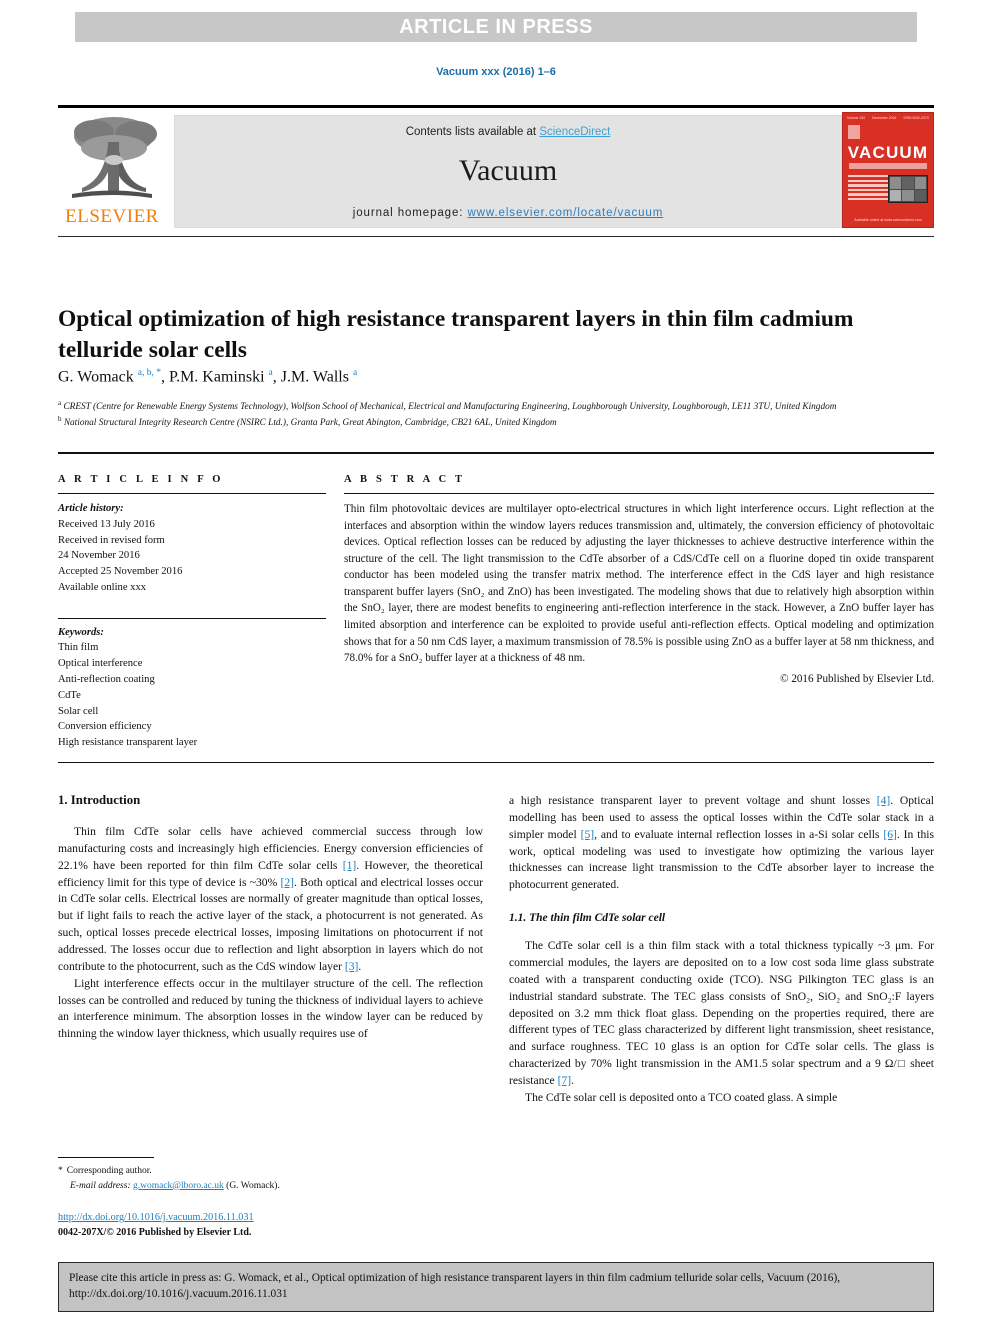 The width and height of the screenshot is (992, 1323). I want to click on cover-top-meta: Volume 134 December 2016 ISSN 0042-207X, so click(888, 120).